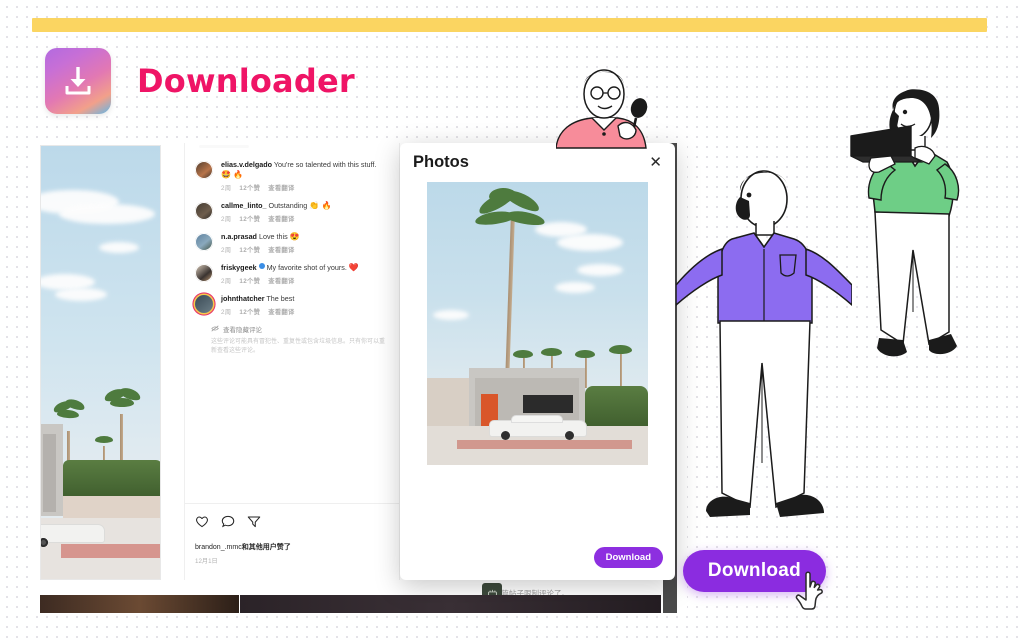 This screenshot has width=1024, height=640. Describe the element at coordinates (242, 329) in the screenshot. I see `hidden-notice-title: 查看隐藏评论` at that location.